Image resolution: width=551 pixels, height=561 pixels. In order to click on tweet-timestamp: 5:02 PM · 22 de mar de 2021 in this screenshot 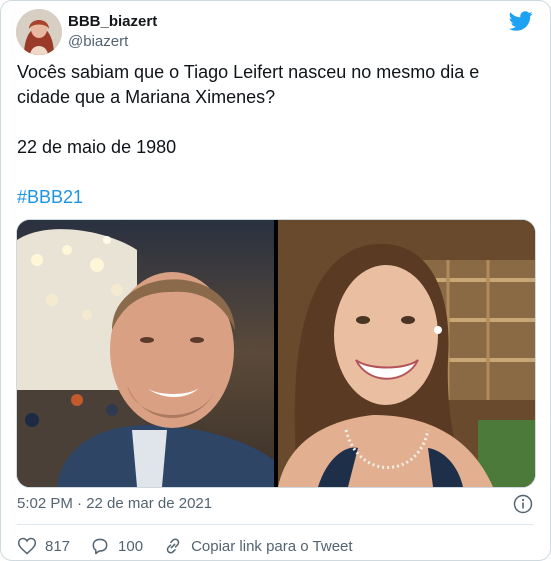, I will do `click(114, 503)`.